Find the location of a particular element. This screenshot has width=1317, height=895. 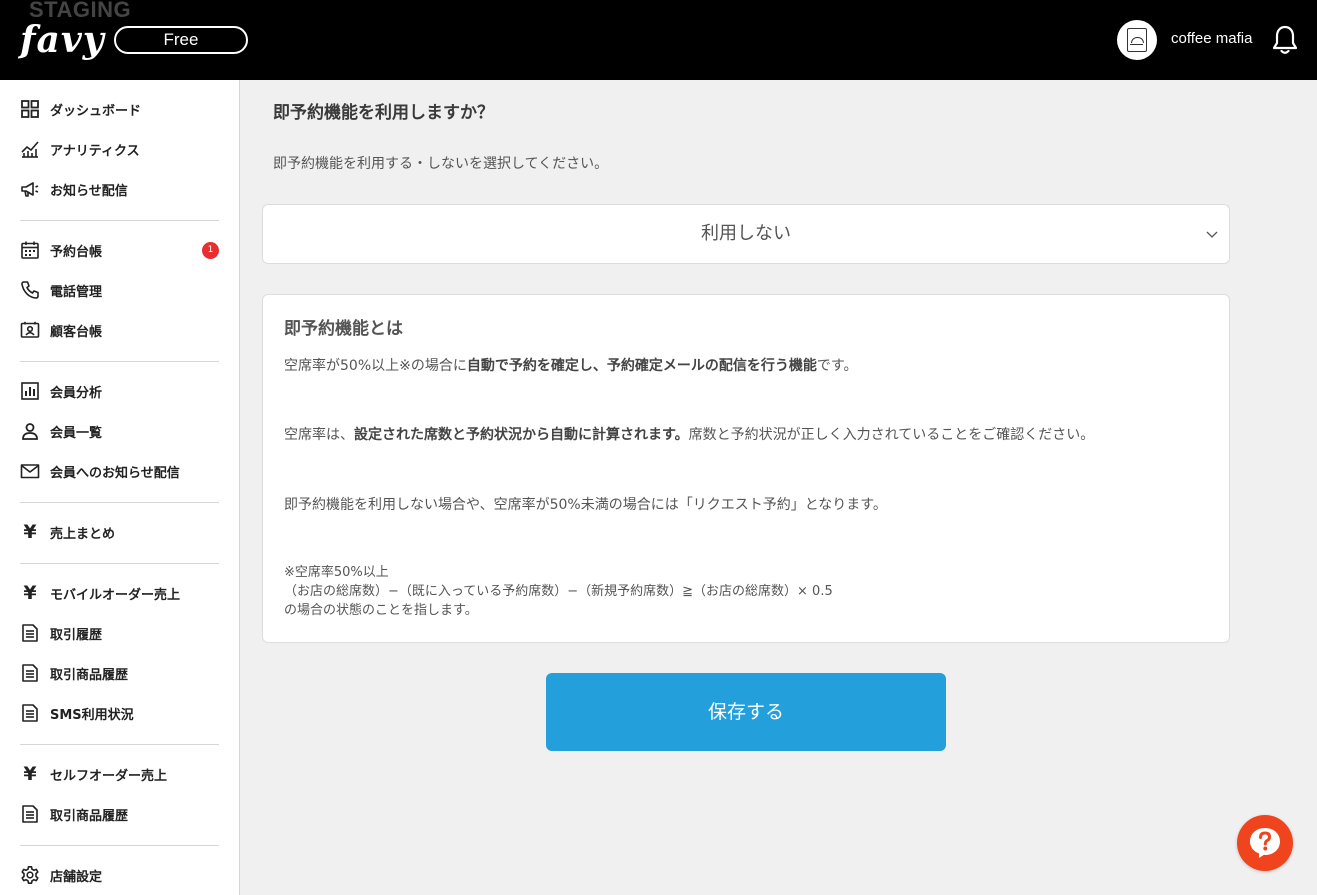

gear-icon is located at coordinates (30, 875).